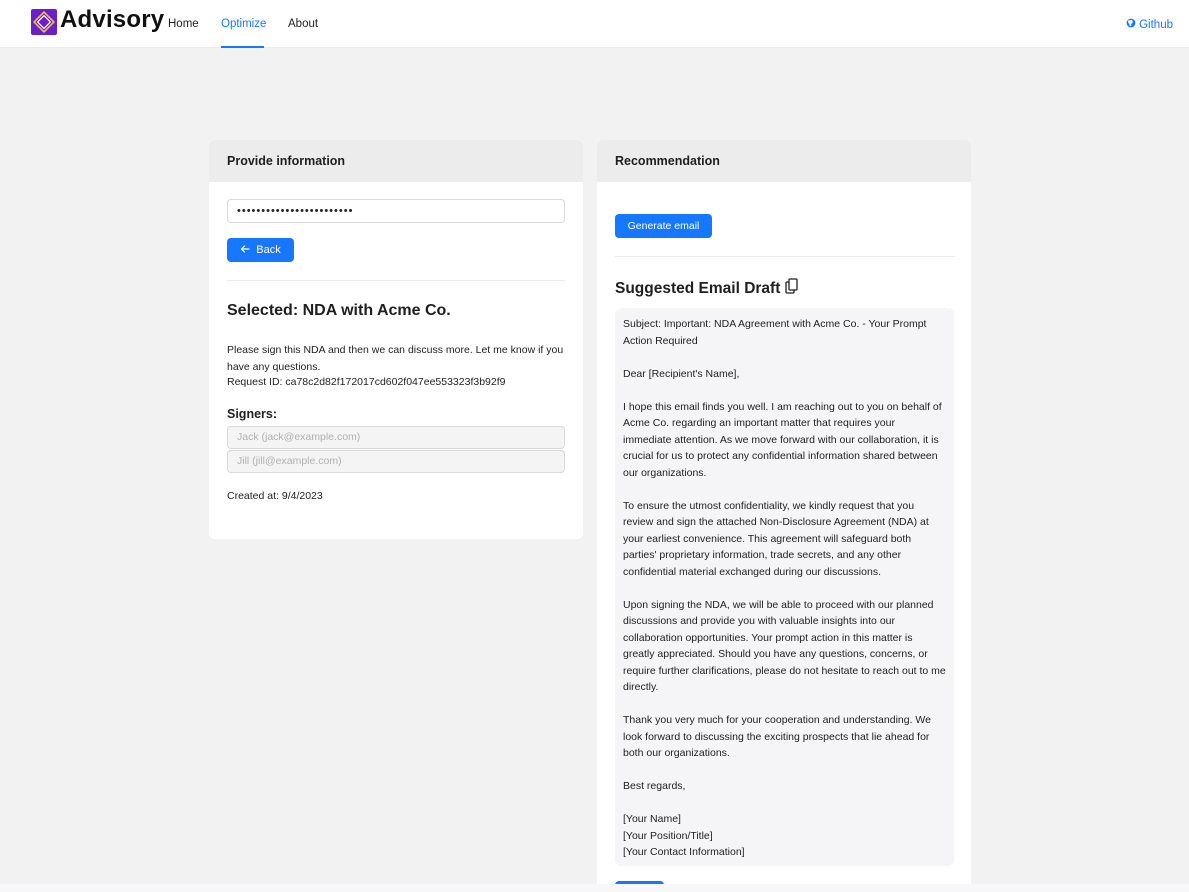 The image size is (1189, 892). What do you see at coordinates (396, 211) in the screenshot?
I see `password-input: ••••••••••••••••••••••••` at bounding box center [396, 211].